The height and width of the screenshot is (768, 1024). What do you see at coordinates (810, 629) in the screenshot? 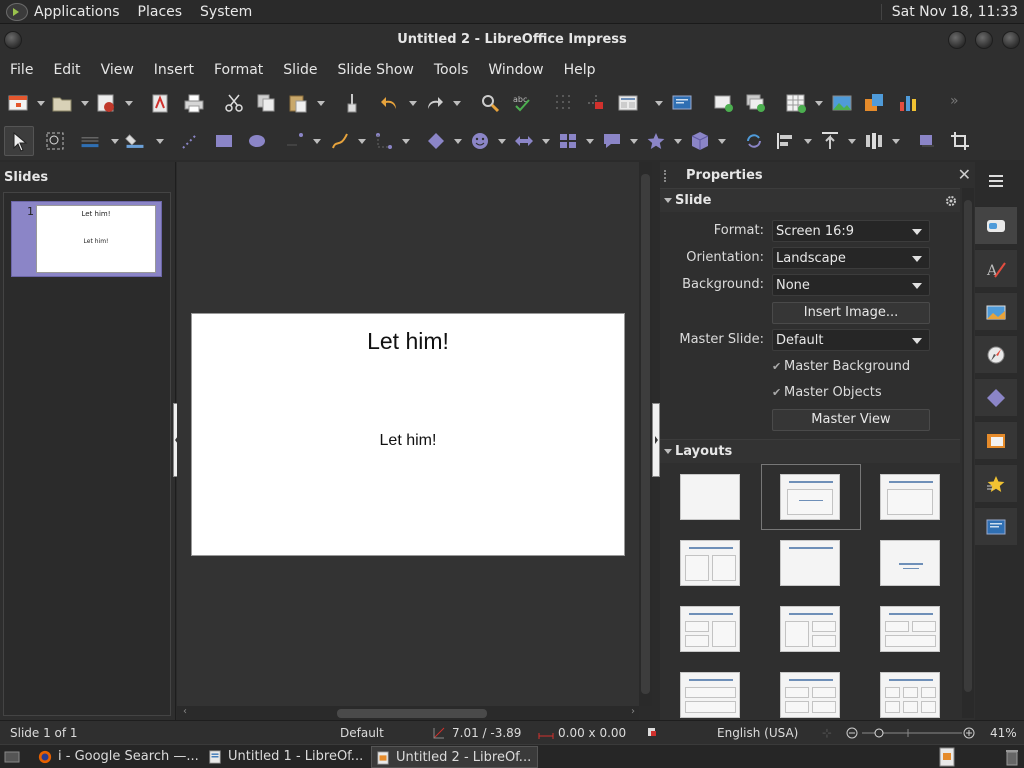
I see `layout-title-content-2-content` at bounding box center [810, 629].